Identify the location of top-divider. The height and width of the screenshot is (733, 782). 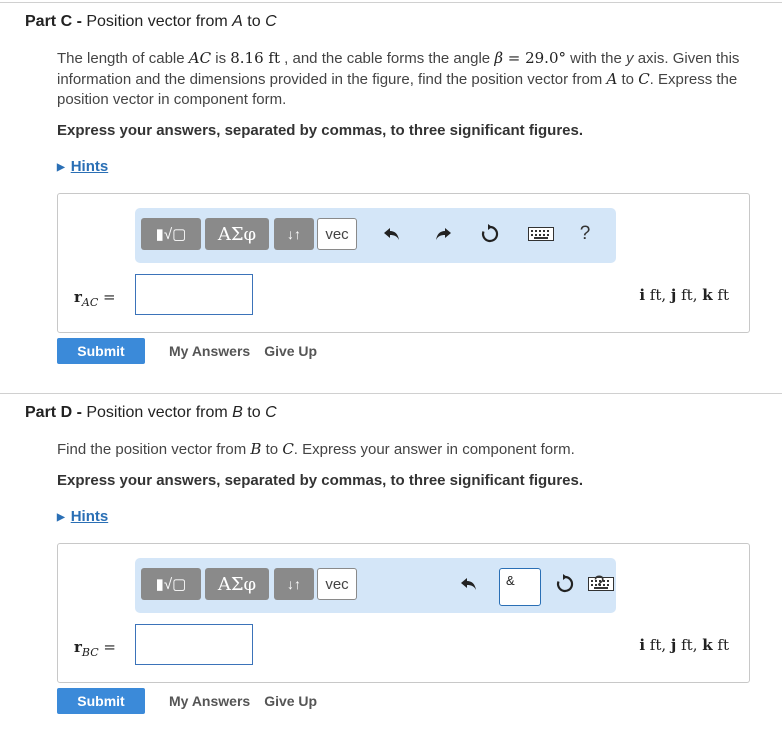
(391, 2).